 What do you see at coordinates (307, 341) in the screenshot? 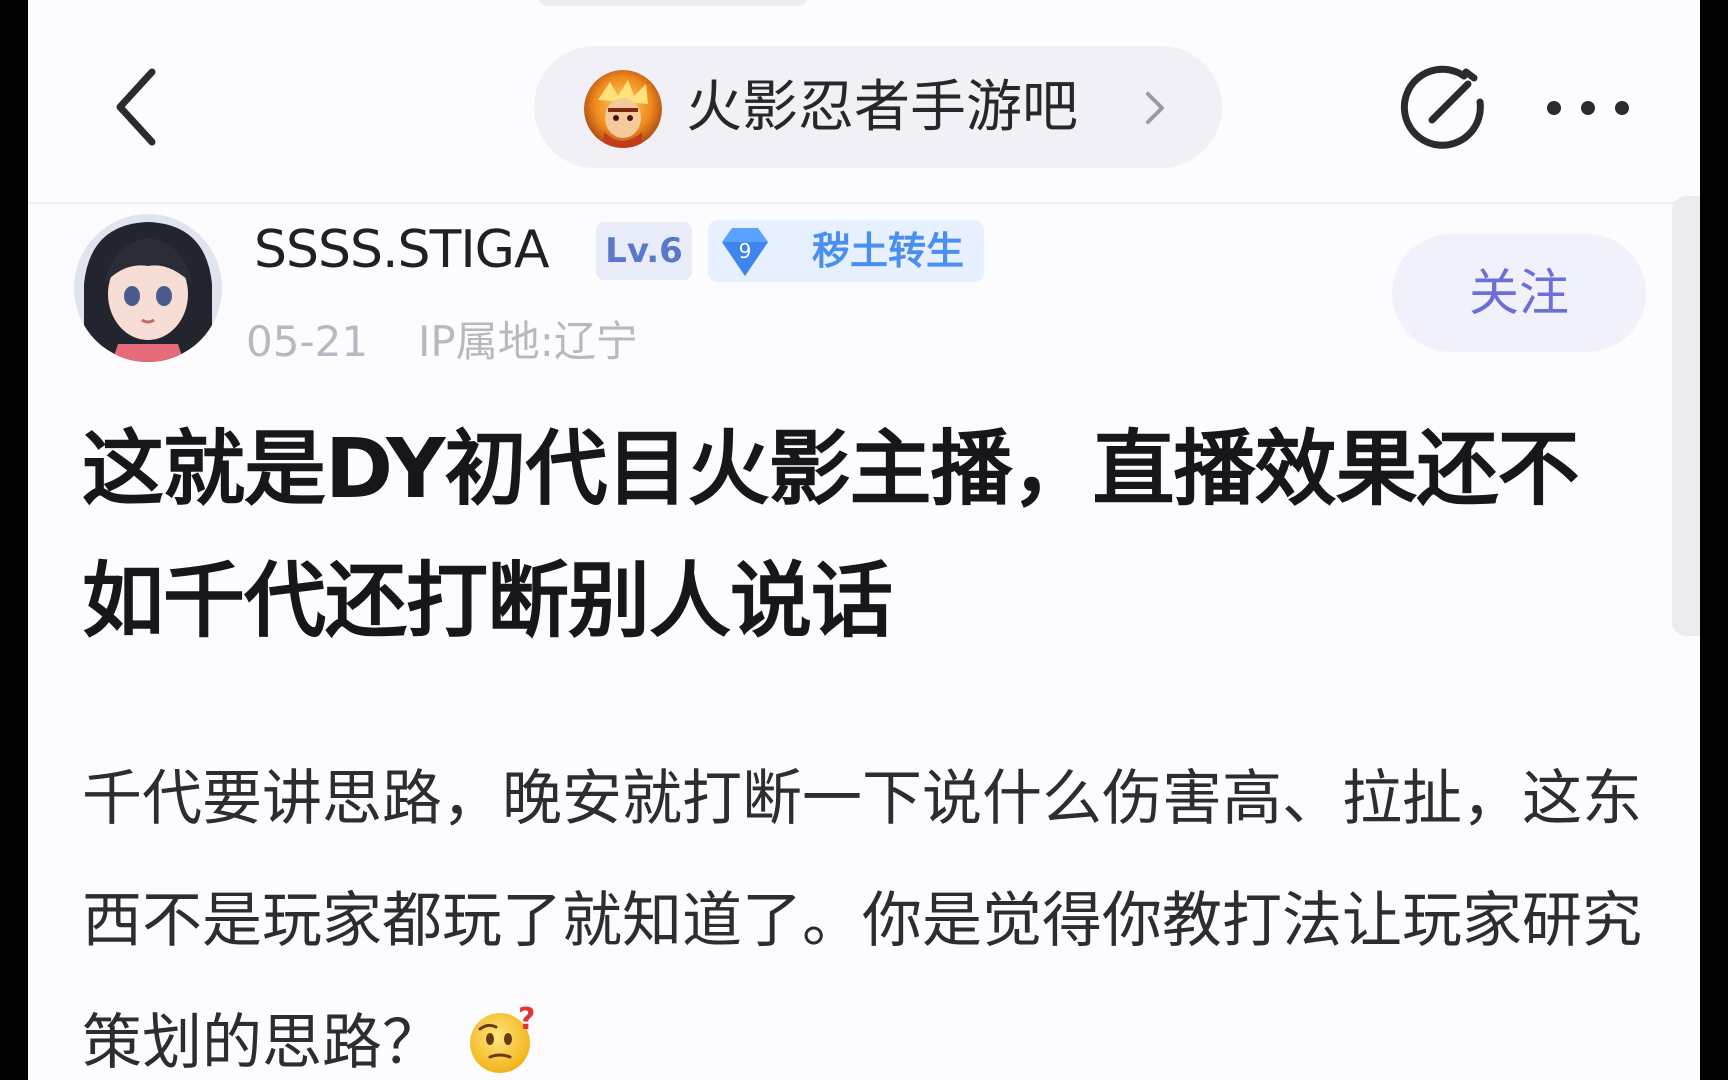
I see `post-date: 05-21` at bounding box center [307, 341].